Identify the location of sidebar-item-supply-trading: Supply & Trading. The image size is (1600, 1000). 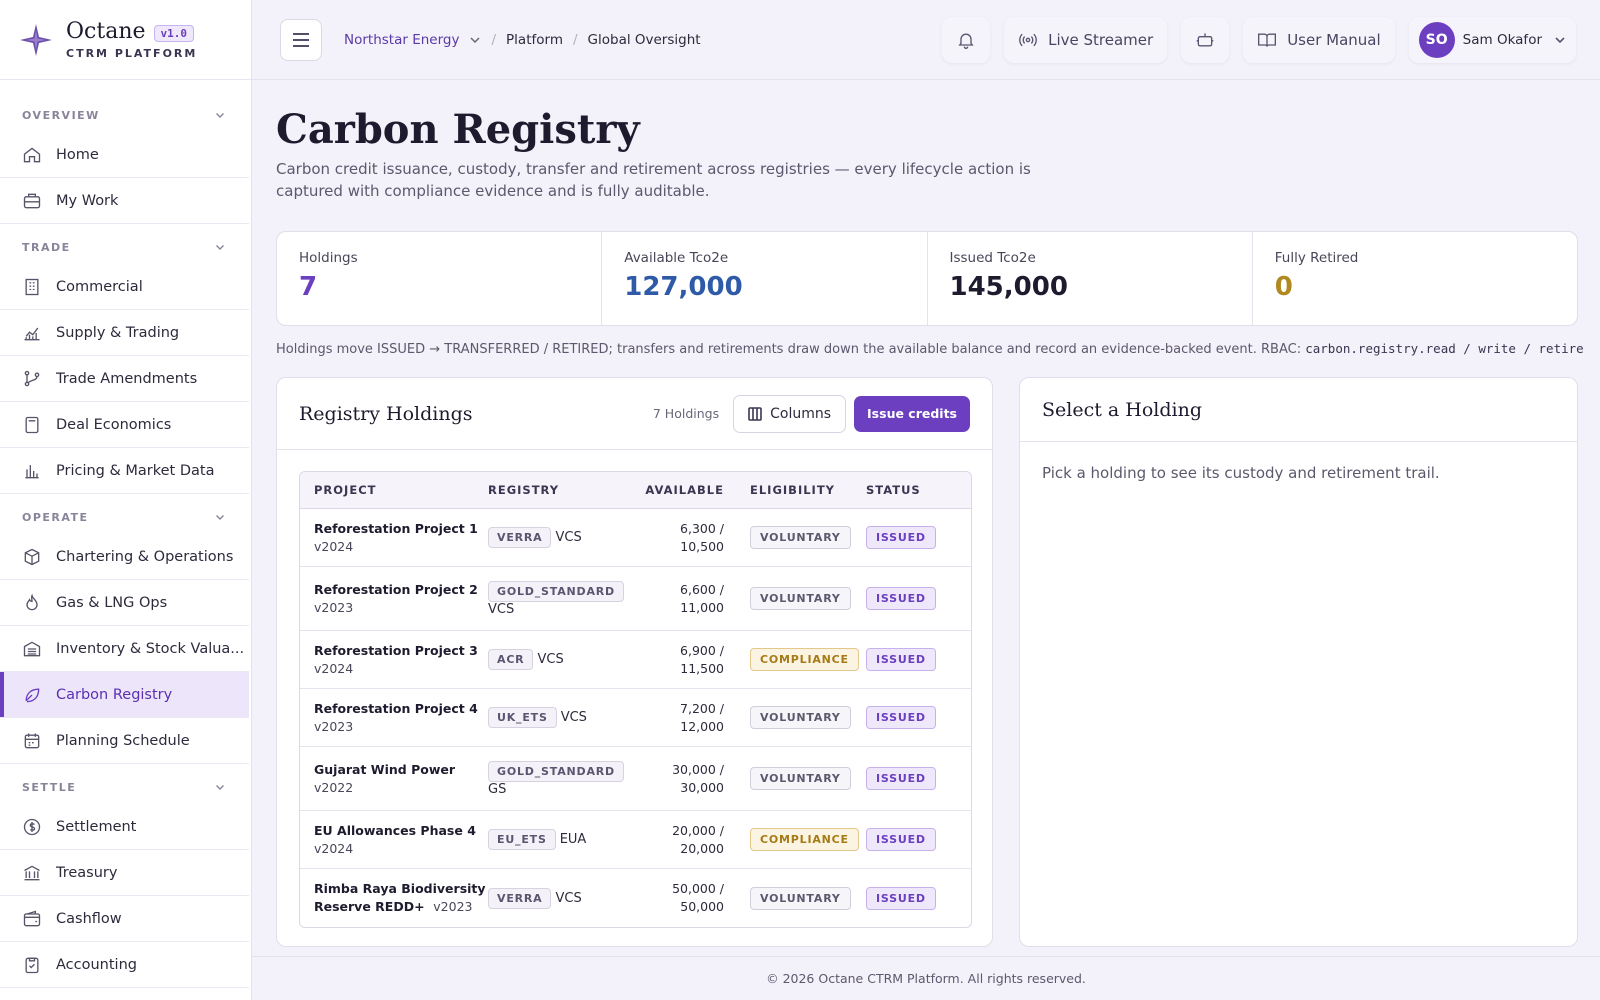
(124, 333).